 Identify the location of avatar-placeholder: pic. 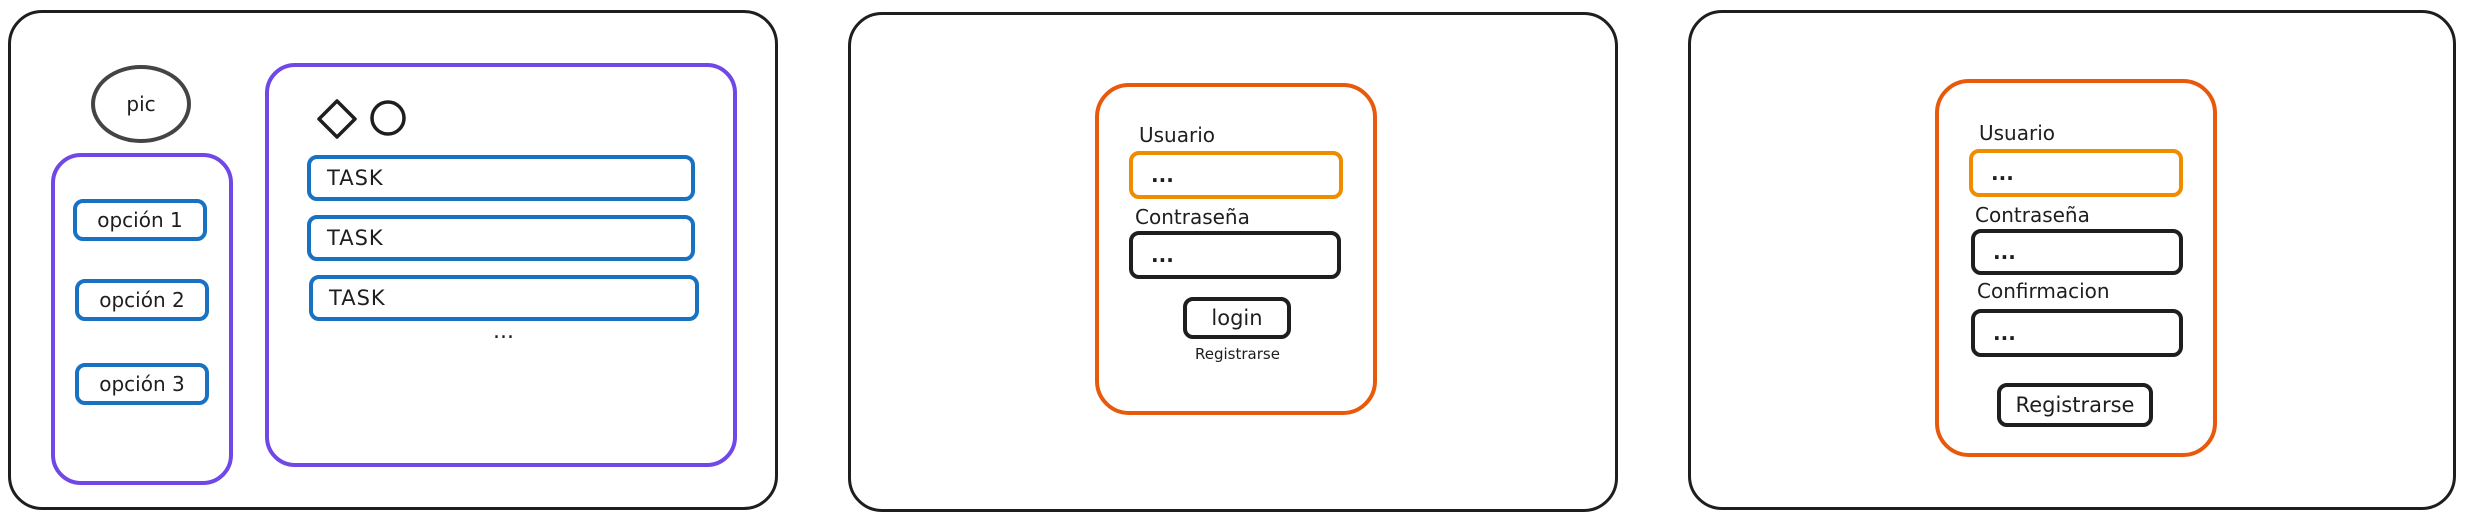
(141, 104).